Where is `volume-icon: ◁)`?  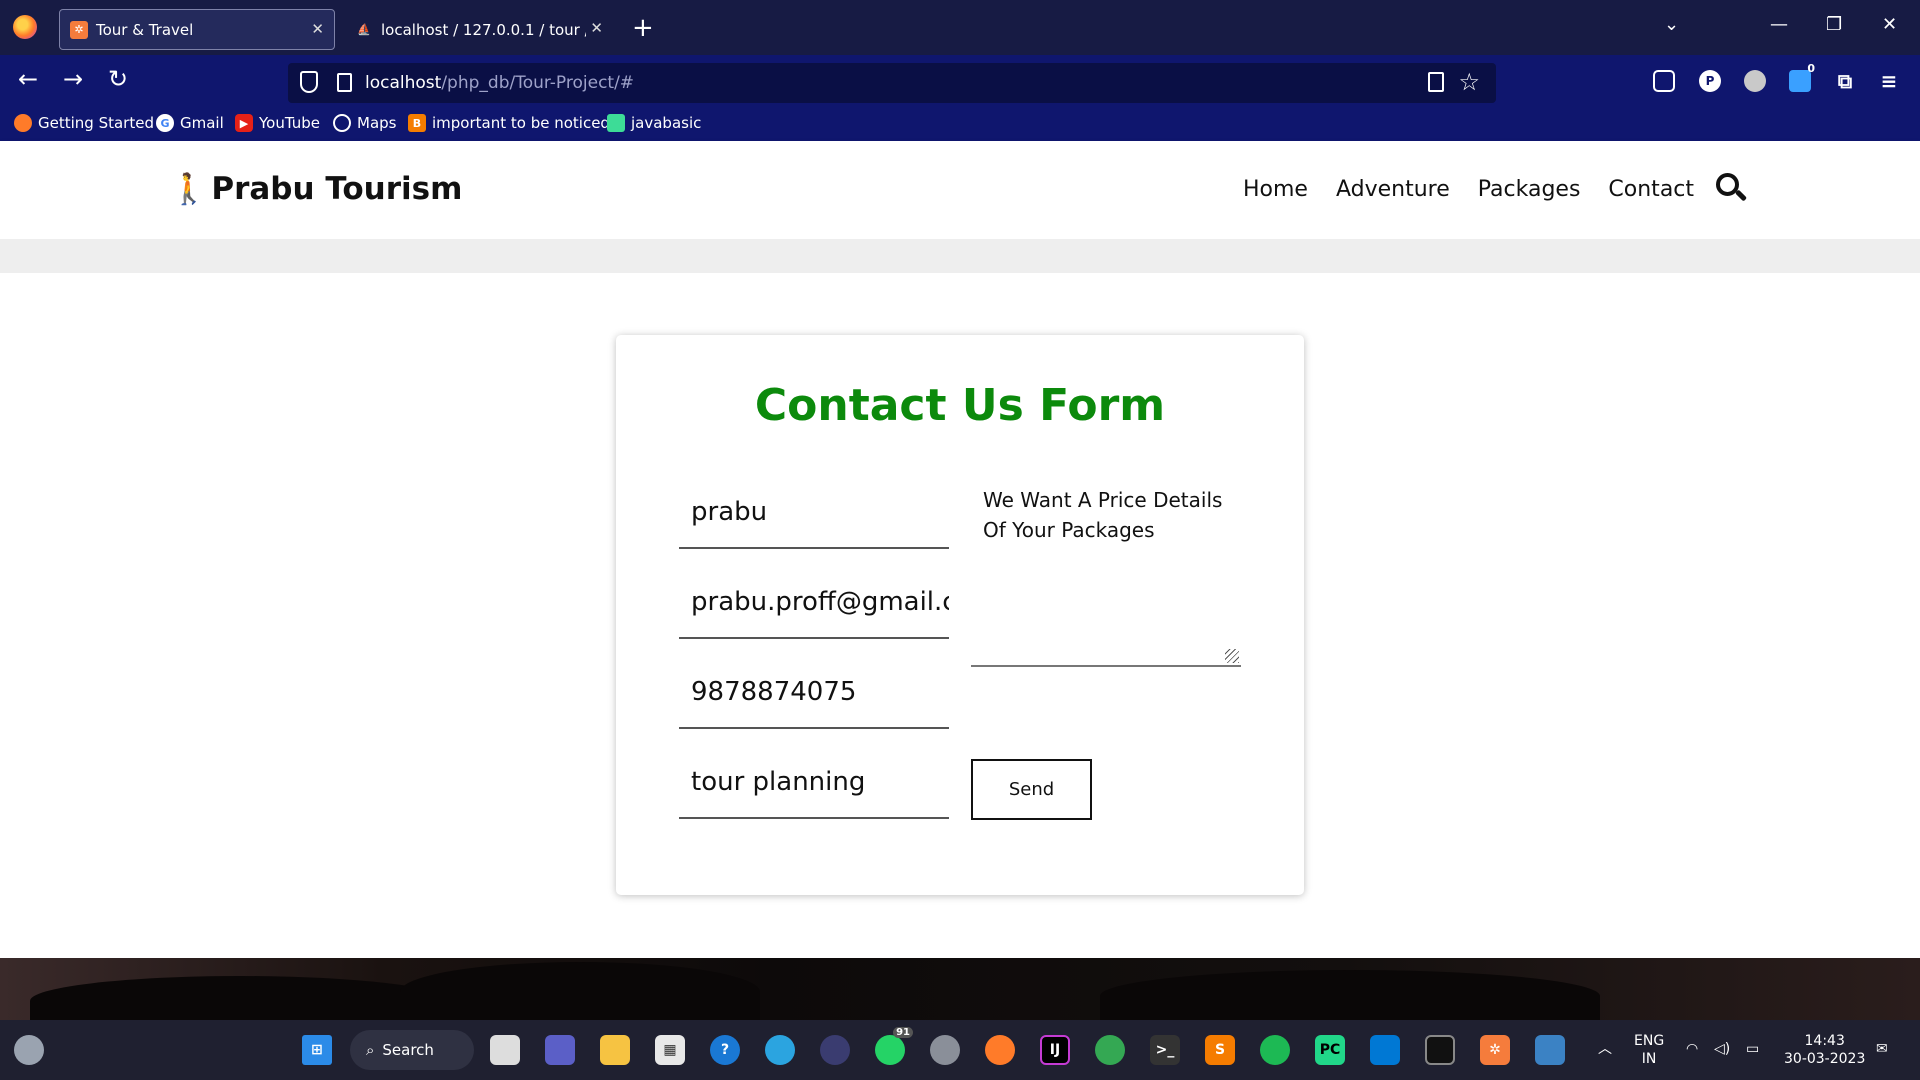
volume-icon: ◁) is located at coordinates (1722, 1049).